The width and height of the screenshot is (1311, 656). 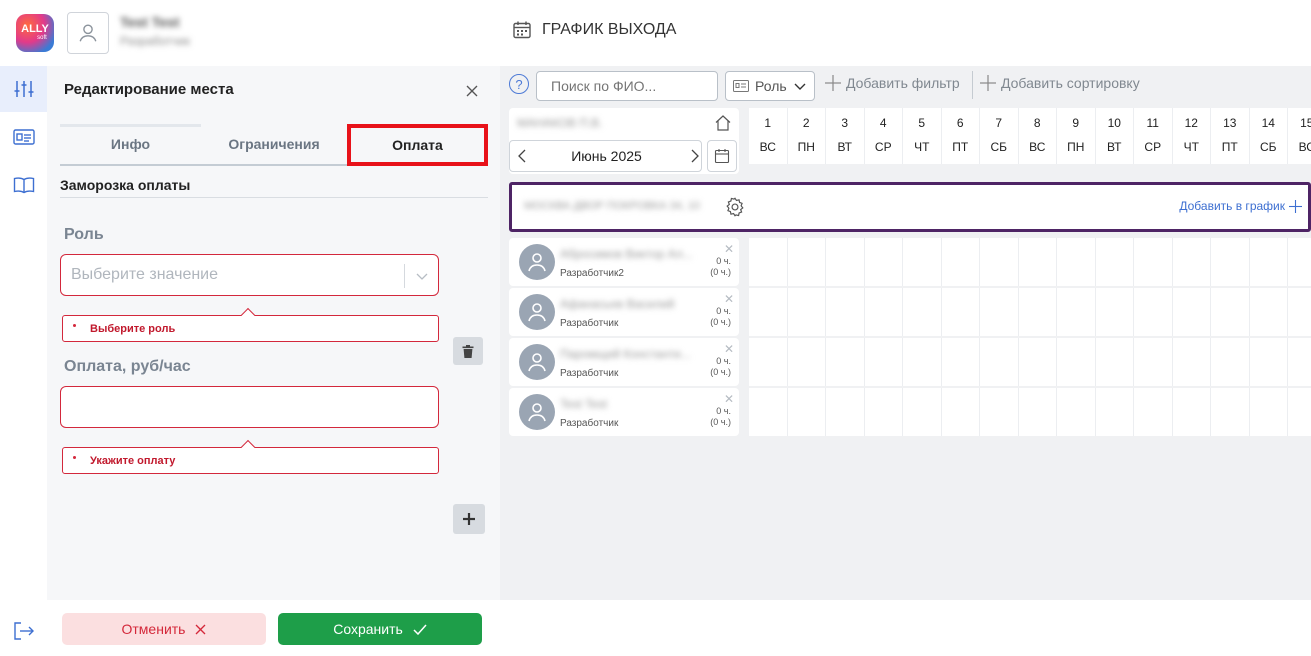 What do you see at coordinates (741, 86) in the screenshot?
I see `id-badge-icon` at bounding box center [741, 86].